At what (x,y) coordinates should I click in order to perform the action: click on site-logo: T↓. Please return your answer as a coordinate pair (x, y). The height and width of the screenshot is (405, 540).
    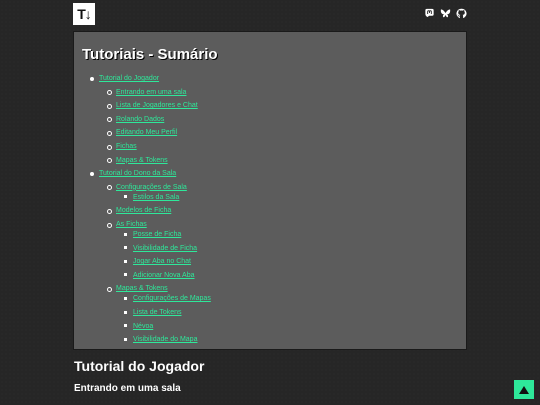
    Looking at the image, I should click on (84, 14).